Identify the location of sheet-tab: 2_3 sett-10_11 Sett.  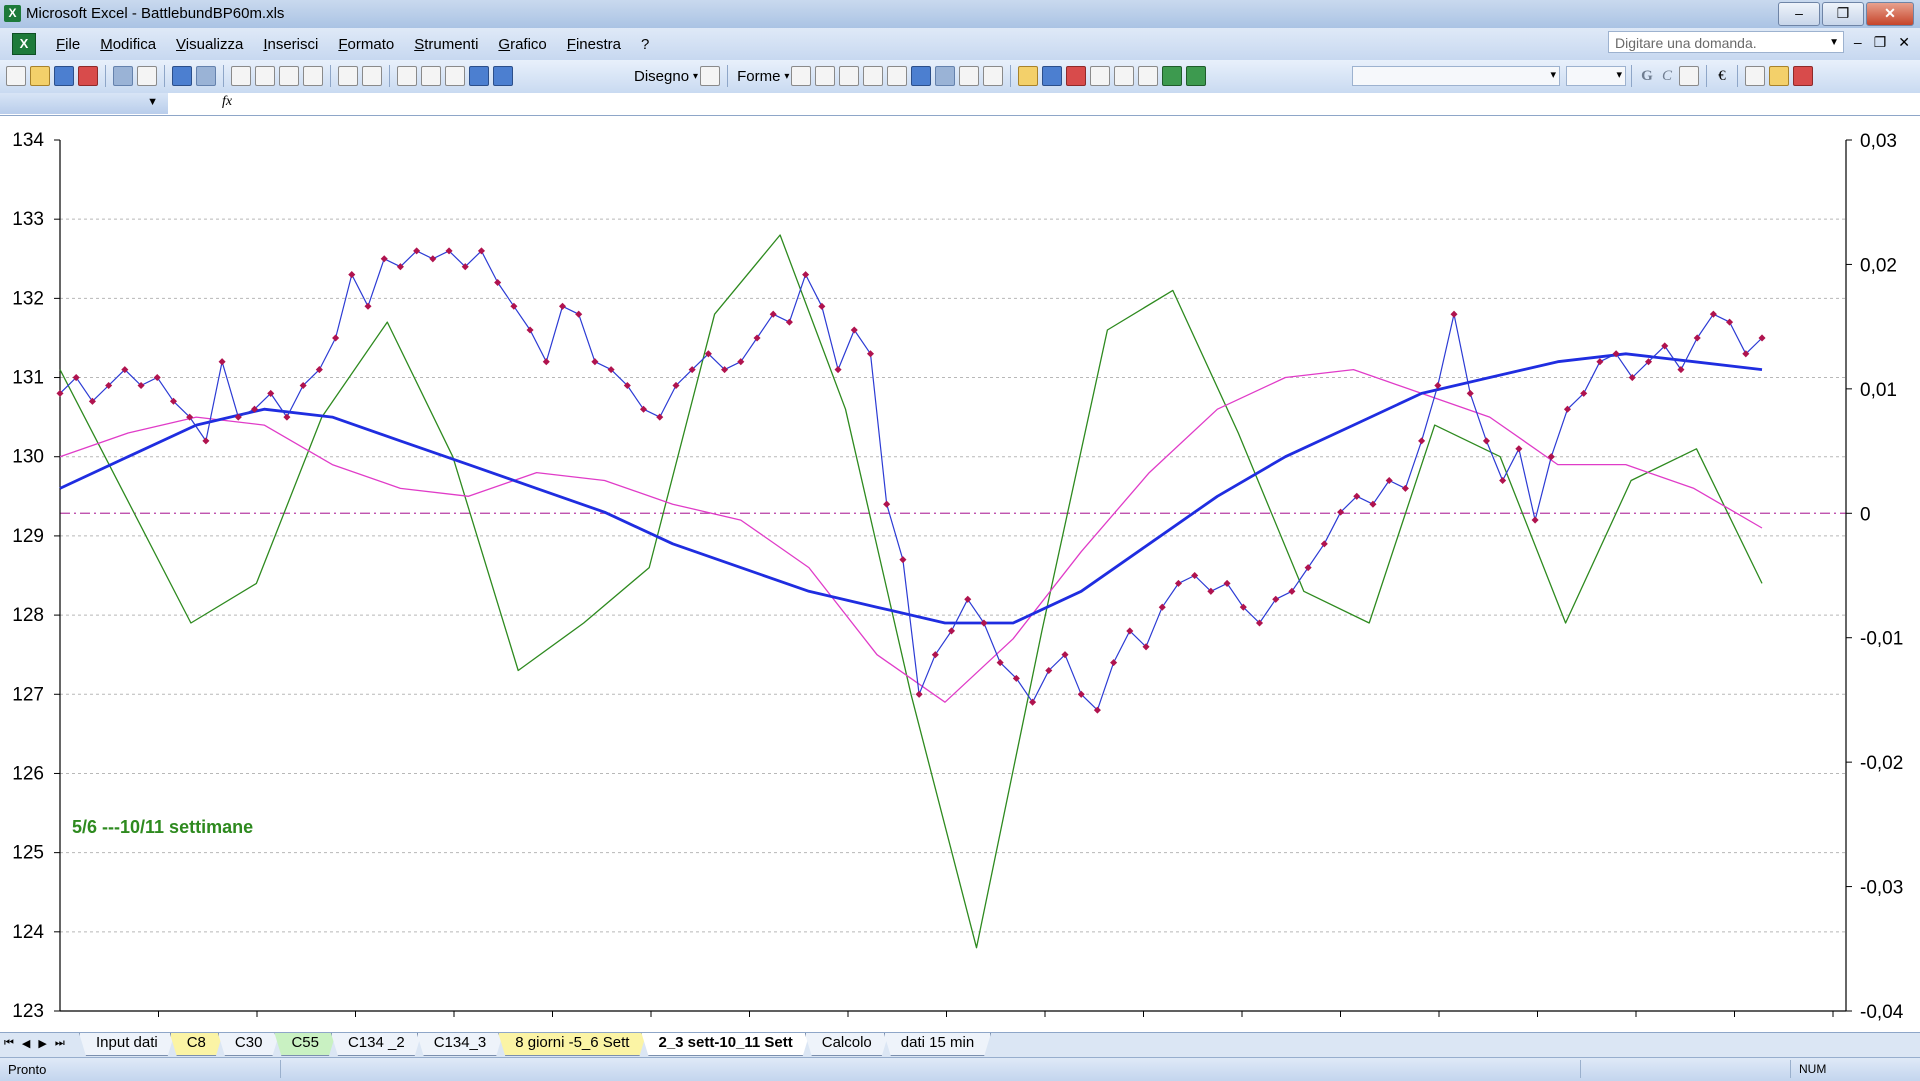
(725, 1044).